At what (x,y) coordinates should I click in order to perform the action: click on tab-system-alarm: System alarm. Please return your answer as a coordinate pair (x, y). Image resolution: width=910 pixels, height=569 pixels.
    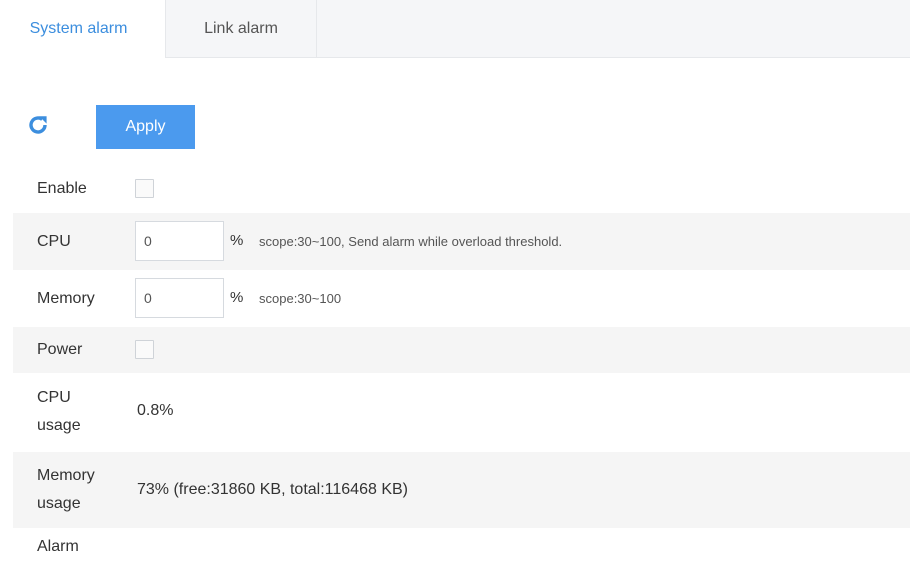
    Looking at the image, I should click on (82, 29).